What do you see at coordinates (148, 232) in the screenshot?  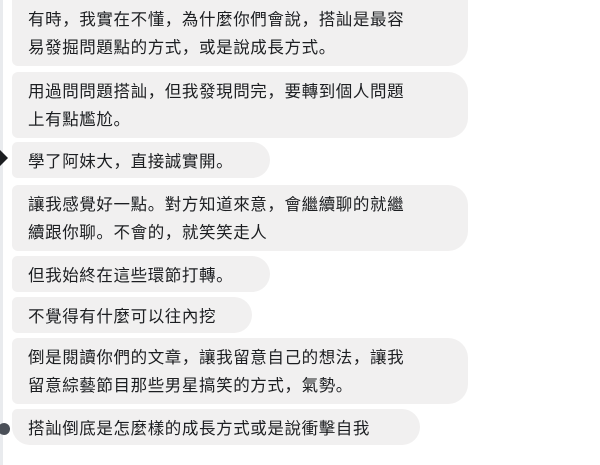 I see `message-line: 續跟你聊。不會的，就笑笑走人` at bounding box center [148, 232].